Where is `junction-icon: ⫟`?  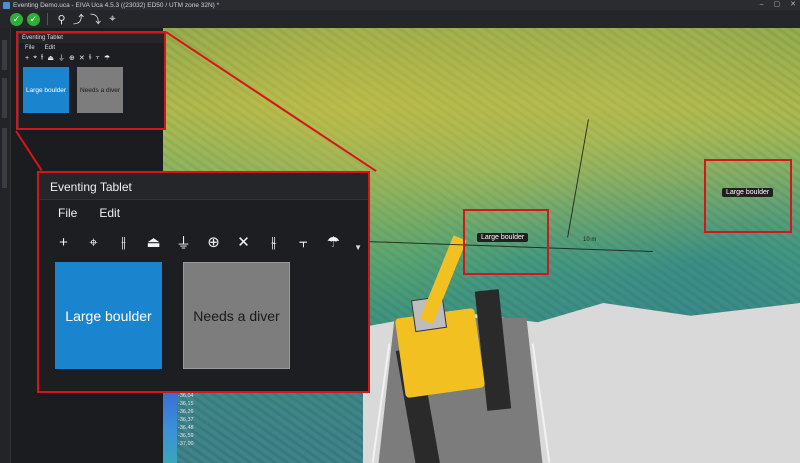 junction-icon: ⫟ is located at coordinates (303, 242).